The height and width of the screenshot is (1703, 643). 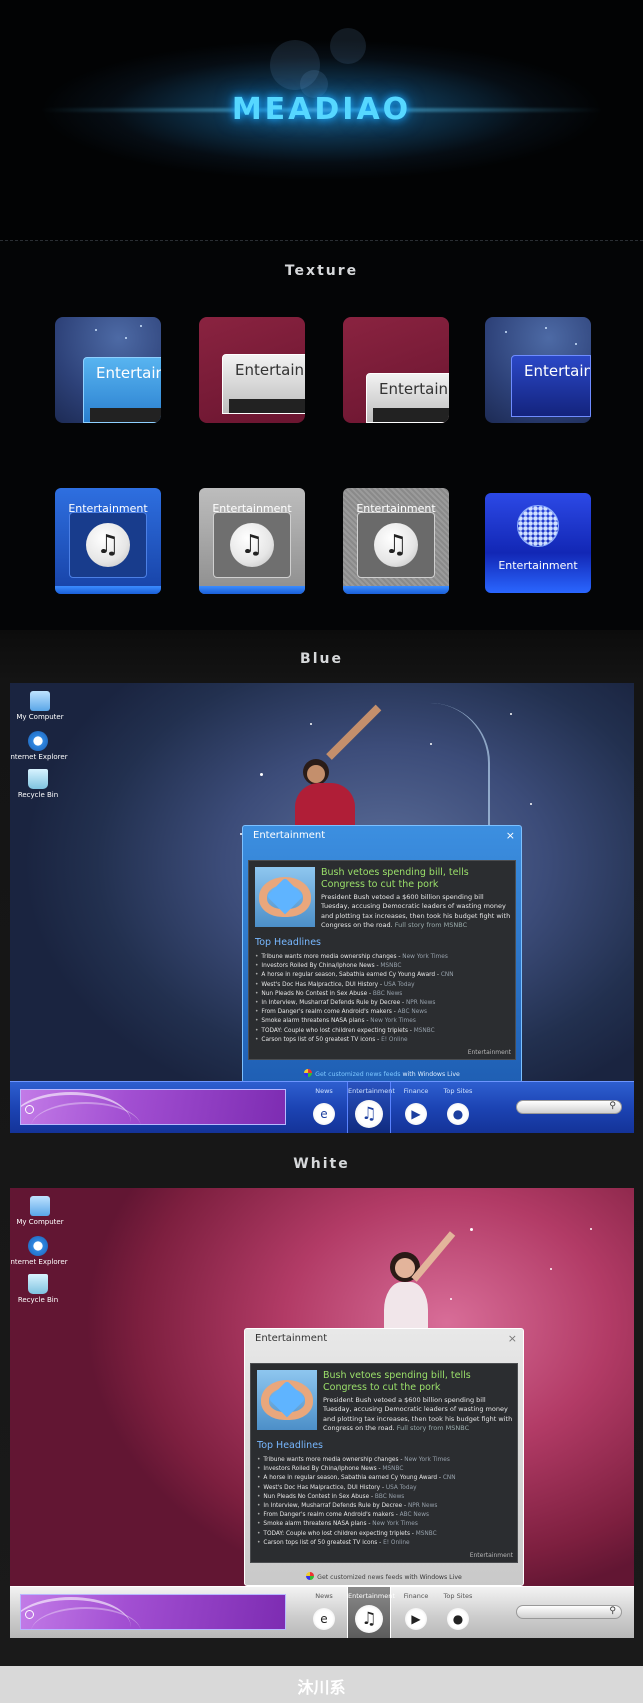 I want to click on texture-tile-blue: Entertainment, so click(x=108, y=370).